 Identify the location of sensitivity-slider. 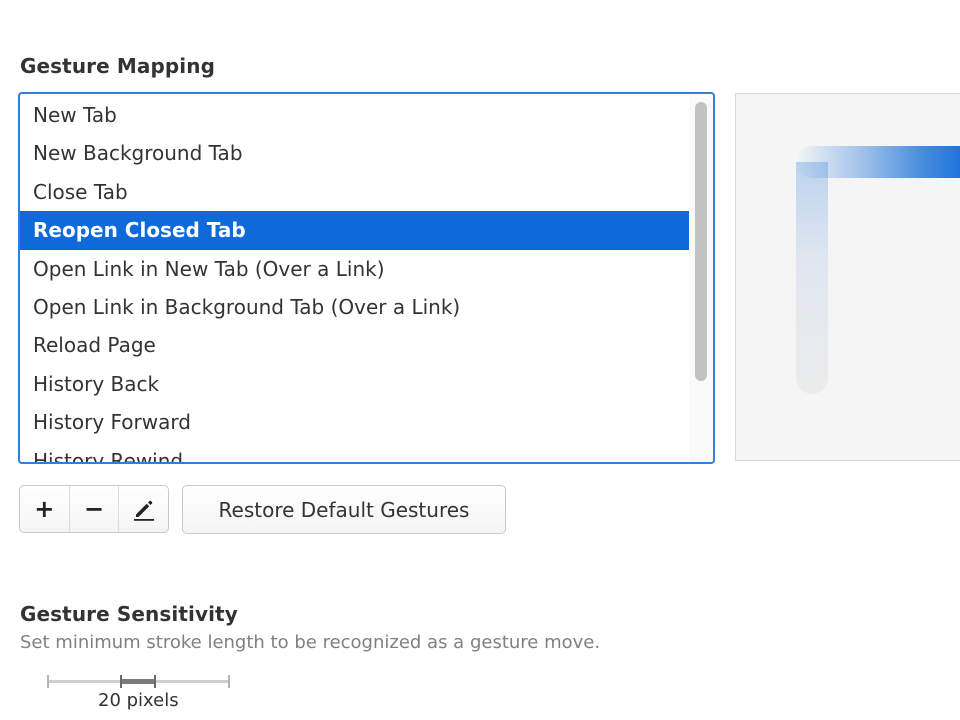
(138, 681).